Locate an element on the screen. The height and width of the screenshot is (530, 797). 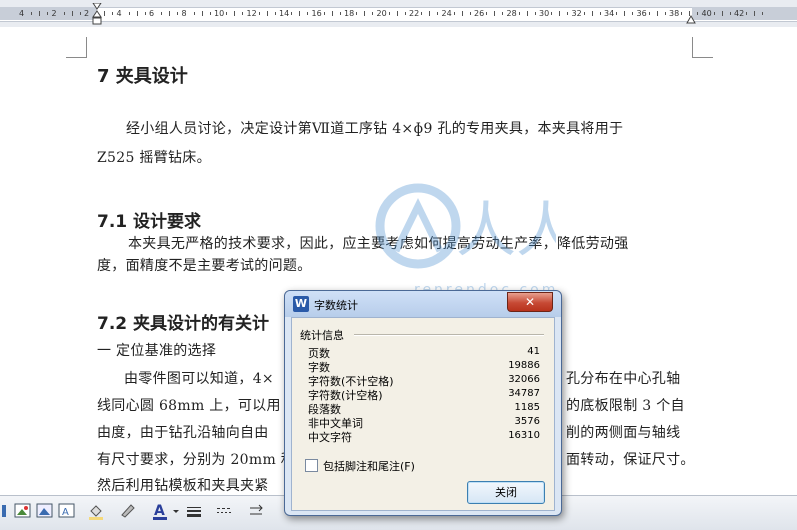
paragraph-line: 孔分布在中心孔轴 is located at coordinates (623, 379).